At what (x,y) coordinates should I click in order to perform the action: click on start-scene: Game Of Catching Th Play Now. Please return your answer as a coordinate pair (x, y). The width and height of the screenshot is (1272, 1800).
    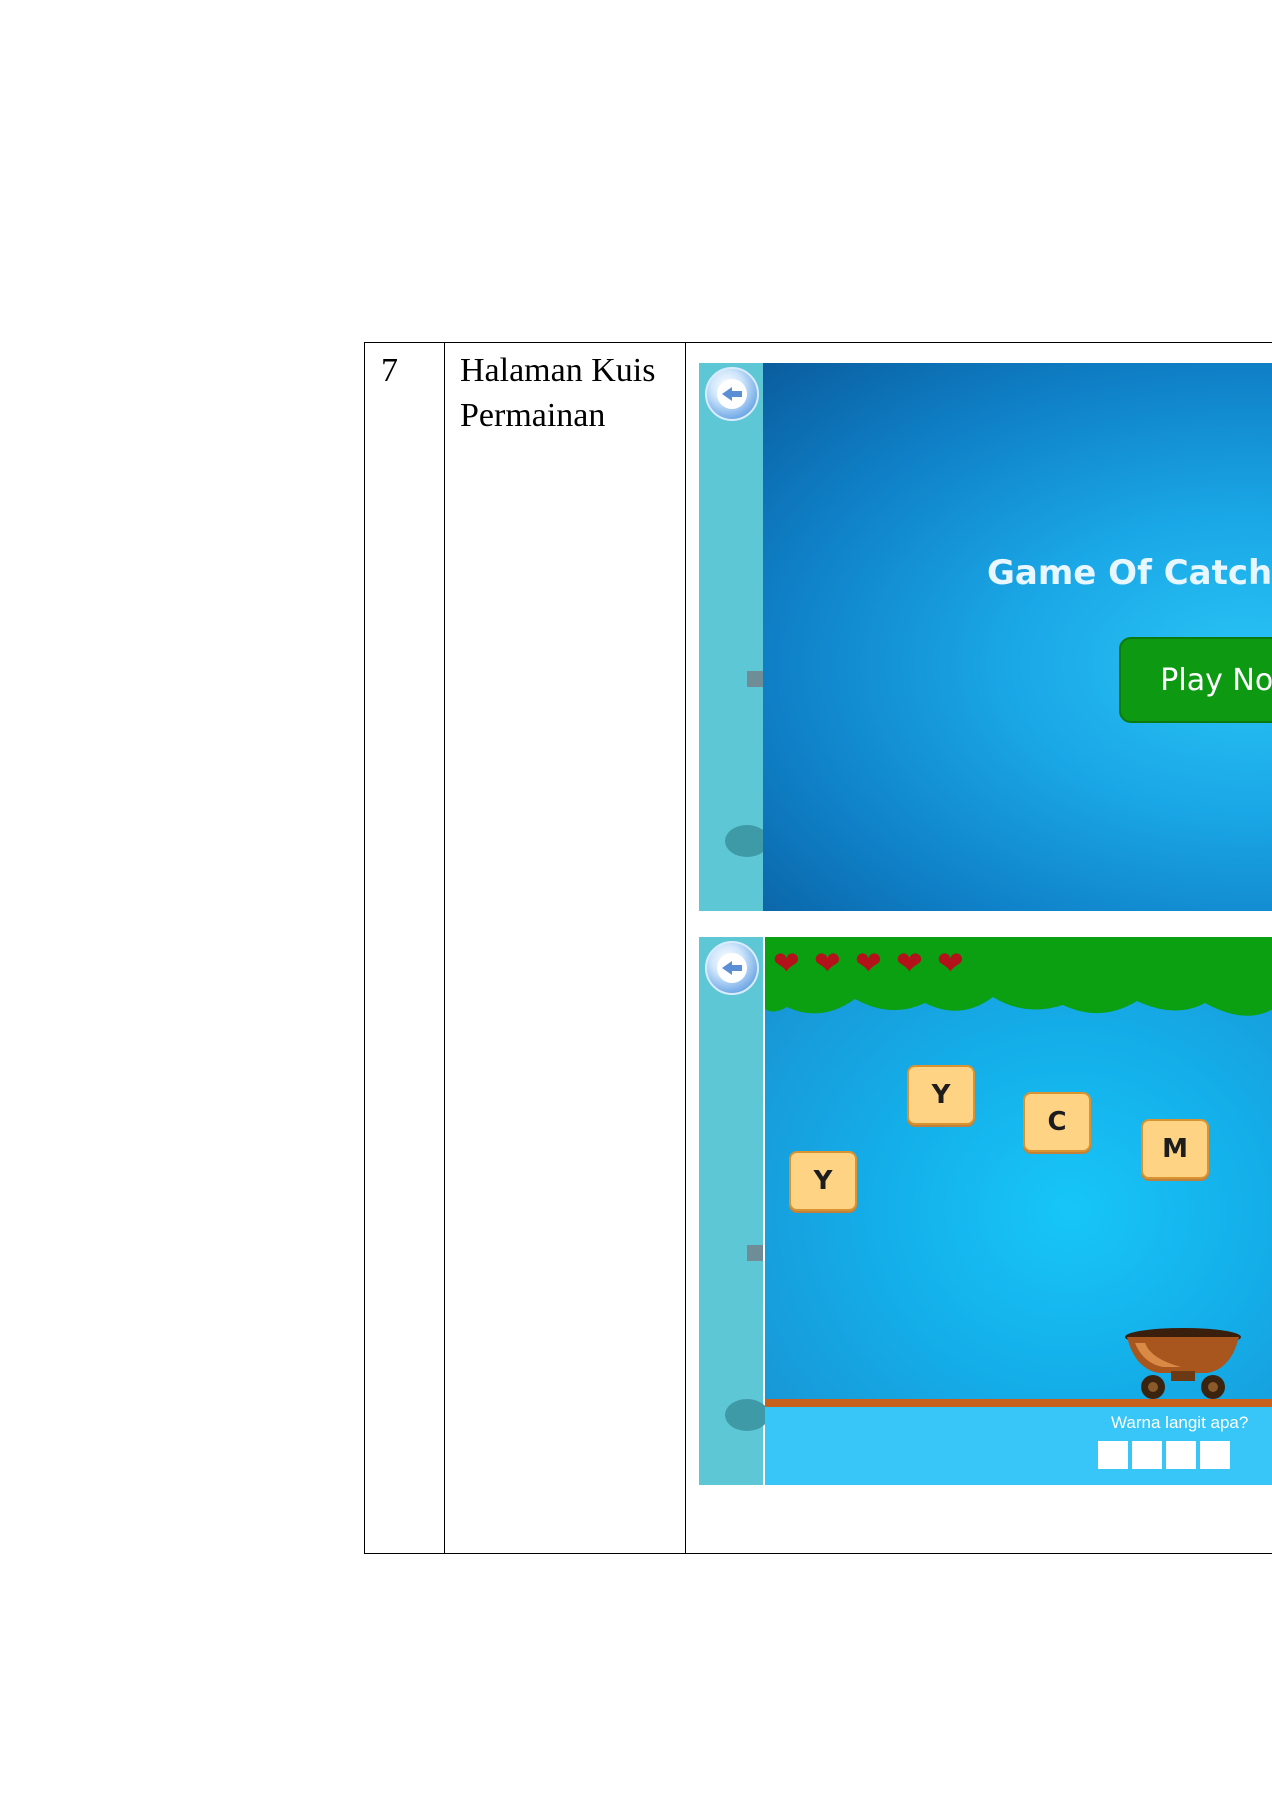
    Looking at the image, I should click on (1017, 637).